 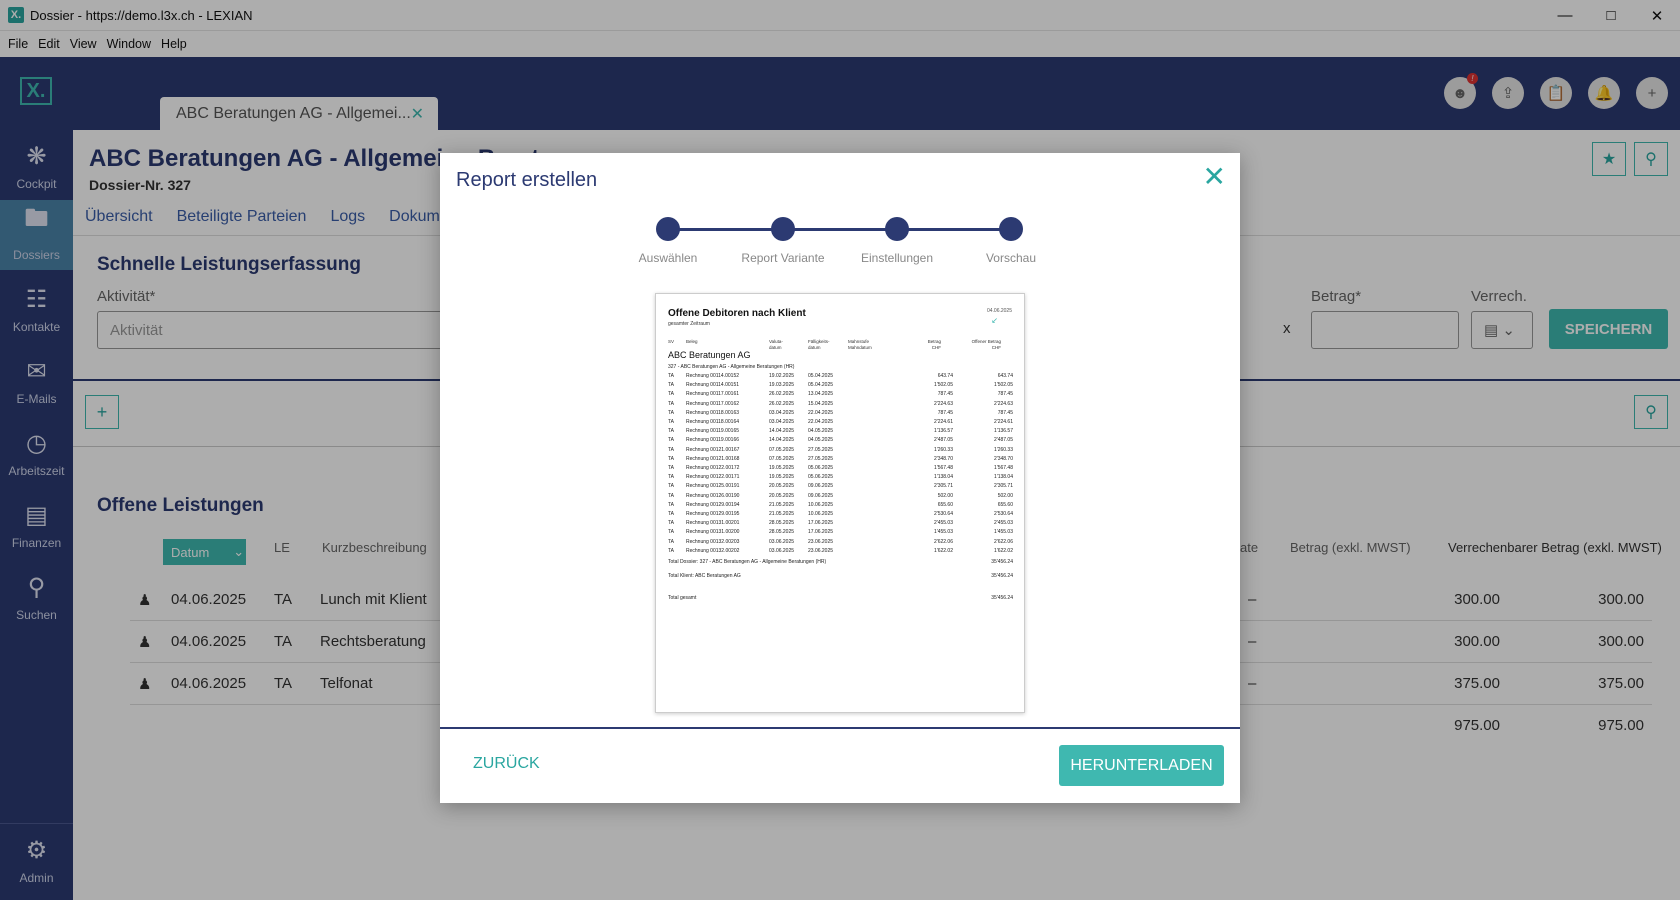 I want to click on preview-cell: 20.05.2025, so click(x=782, y=486).